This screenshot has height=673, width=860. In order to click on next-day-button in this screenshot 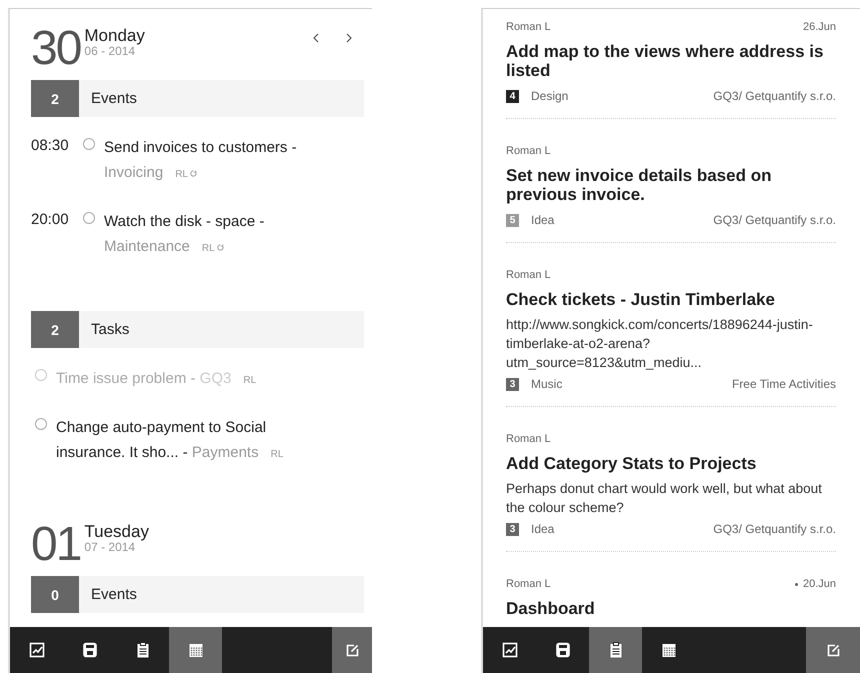, I will do `click(349, 38)`.